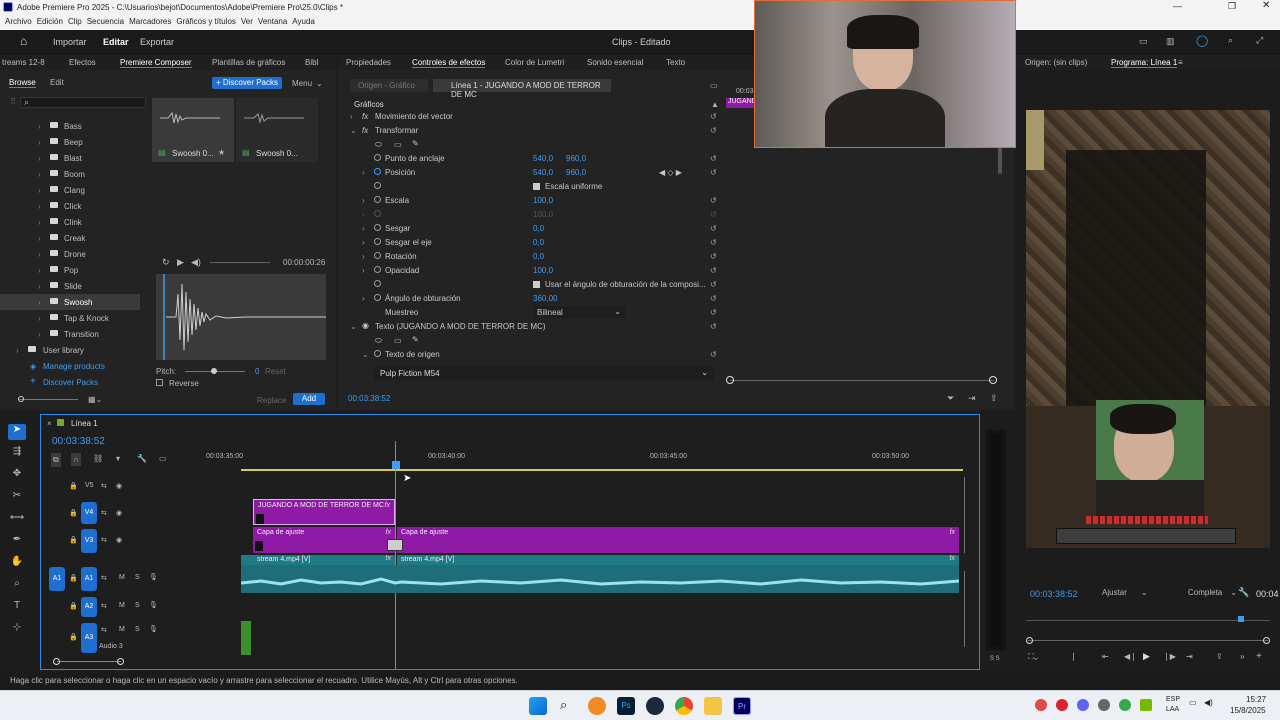  What do you see at coordinates (17, 564) in the screenshot?
I see `hand-icon: ✋` at bounding box center [17, 564].